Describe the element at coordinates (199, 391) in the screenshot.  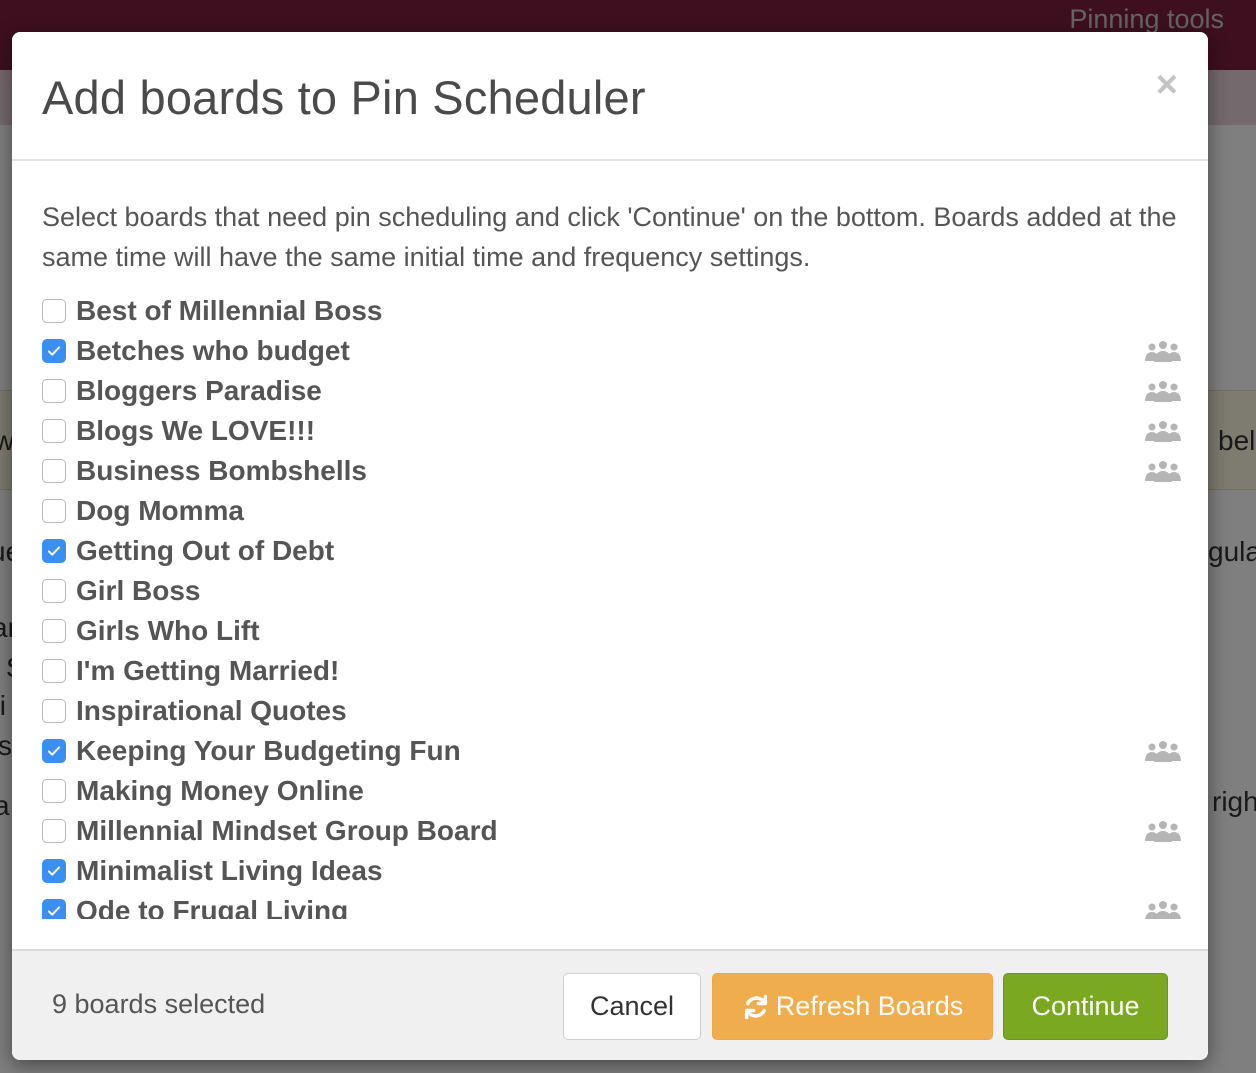
I see `board-name: Bloggers Paradise` at that location.